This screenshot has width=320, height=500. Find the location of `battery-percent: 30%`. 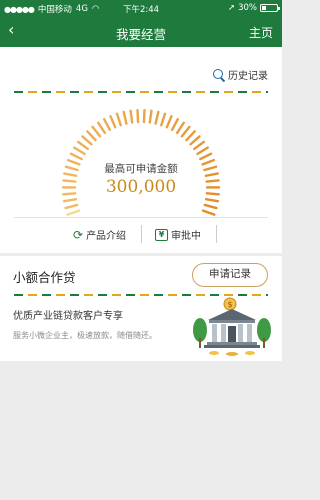

battery-percent: 30% is located at coordinates (247, 8).